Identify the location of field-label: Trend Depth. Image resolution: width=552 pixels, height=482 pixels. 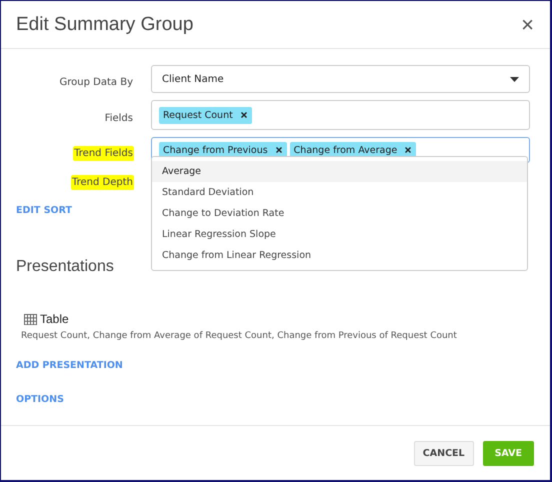
(102, 182).